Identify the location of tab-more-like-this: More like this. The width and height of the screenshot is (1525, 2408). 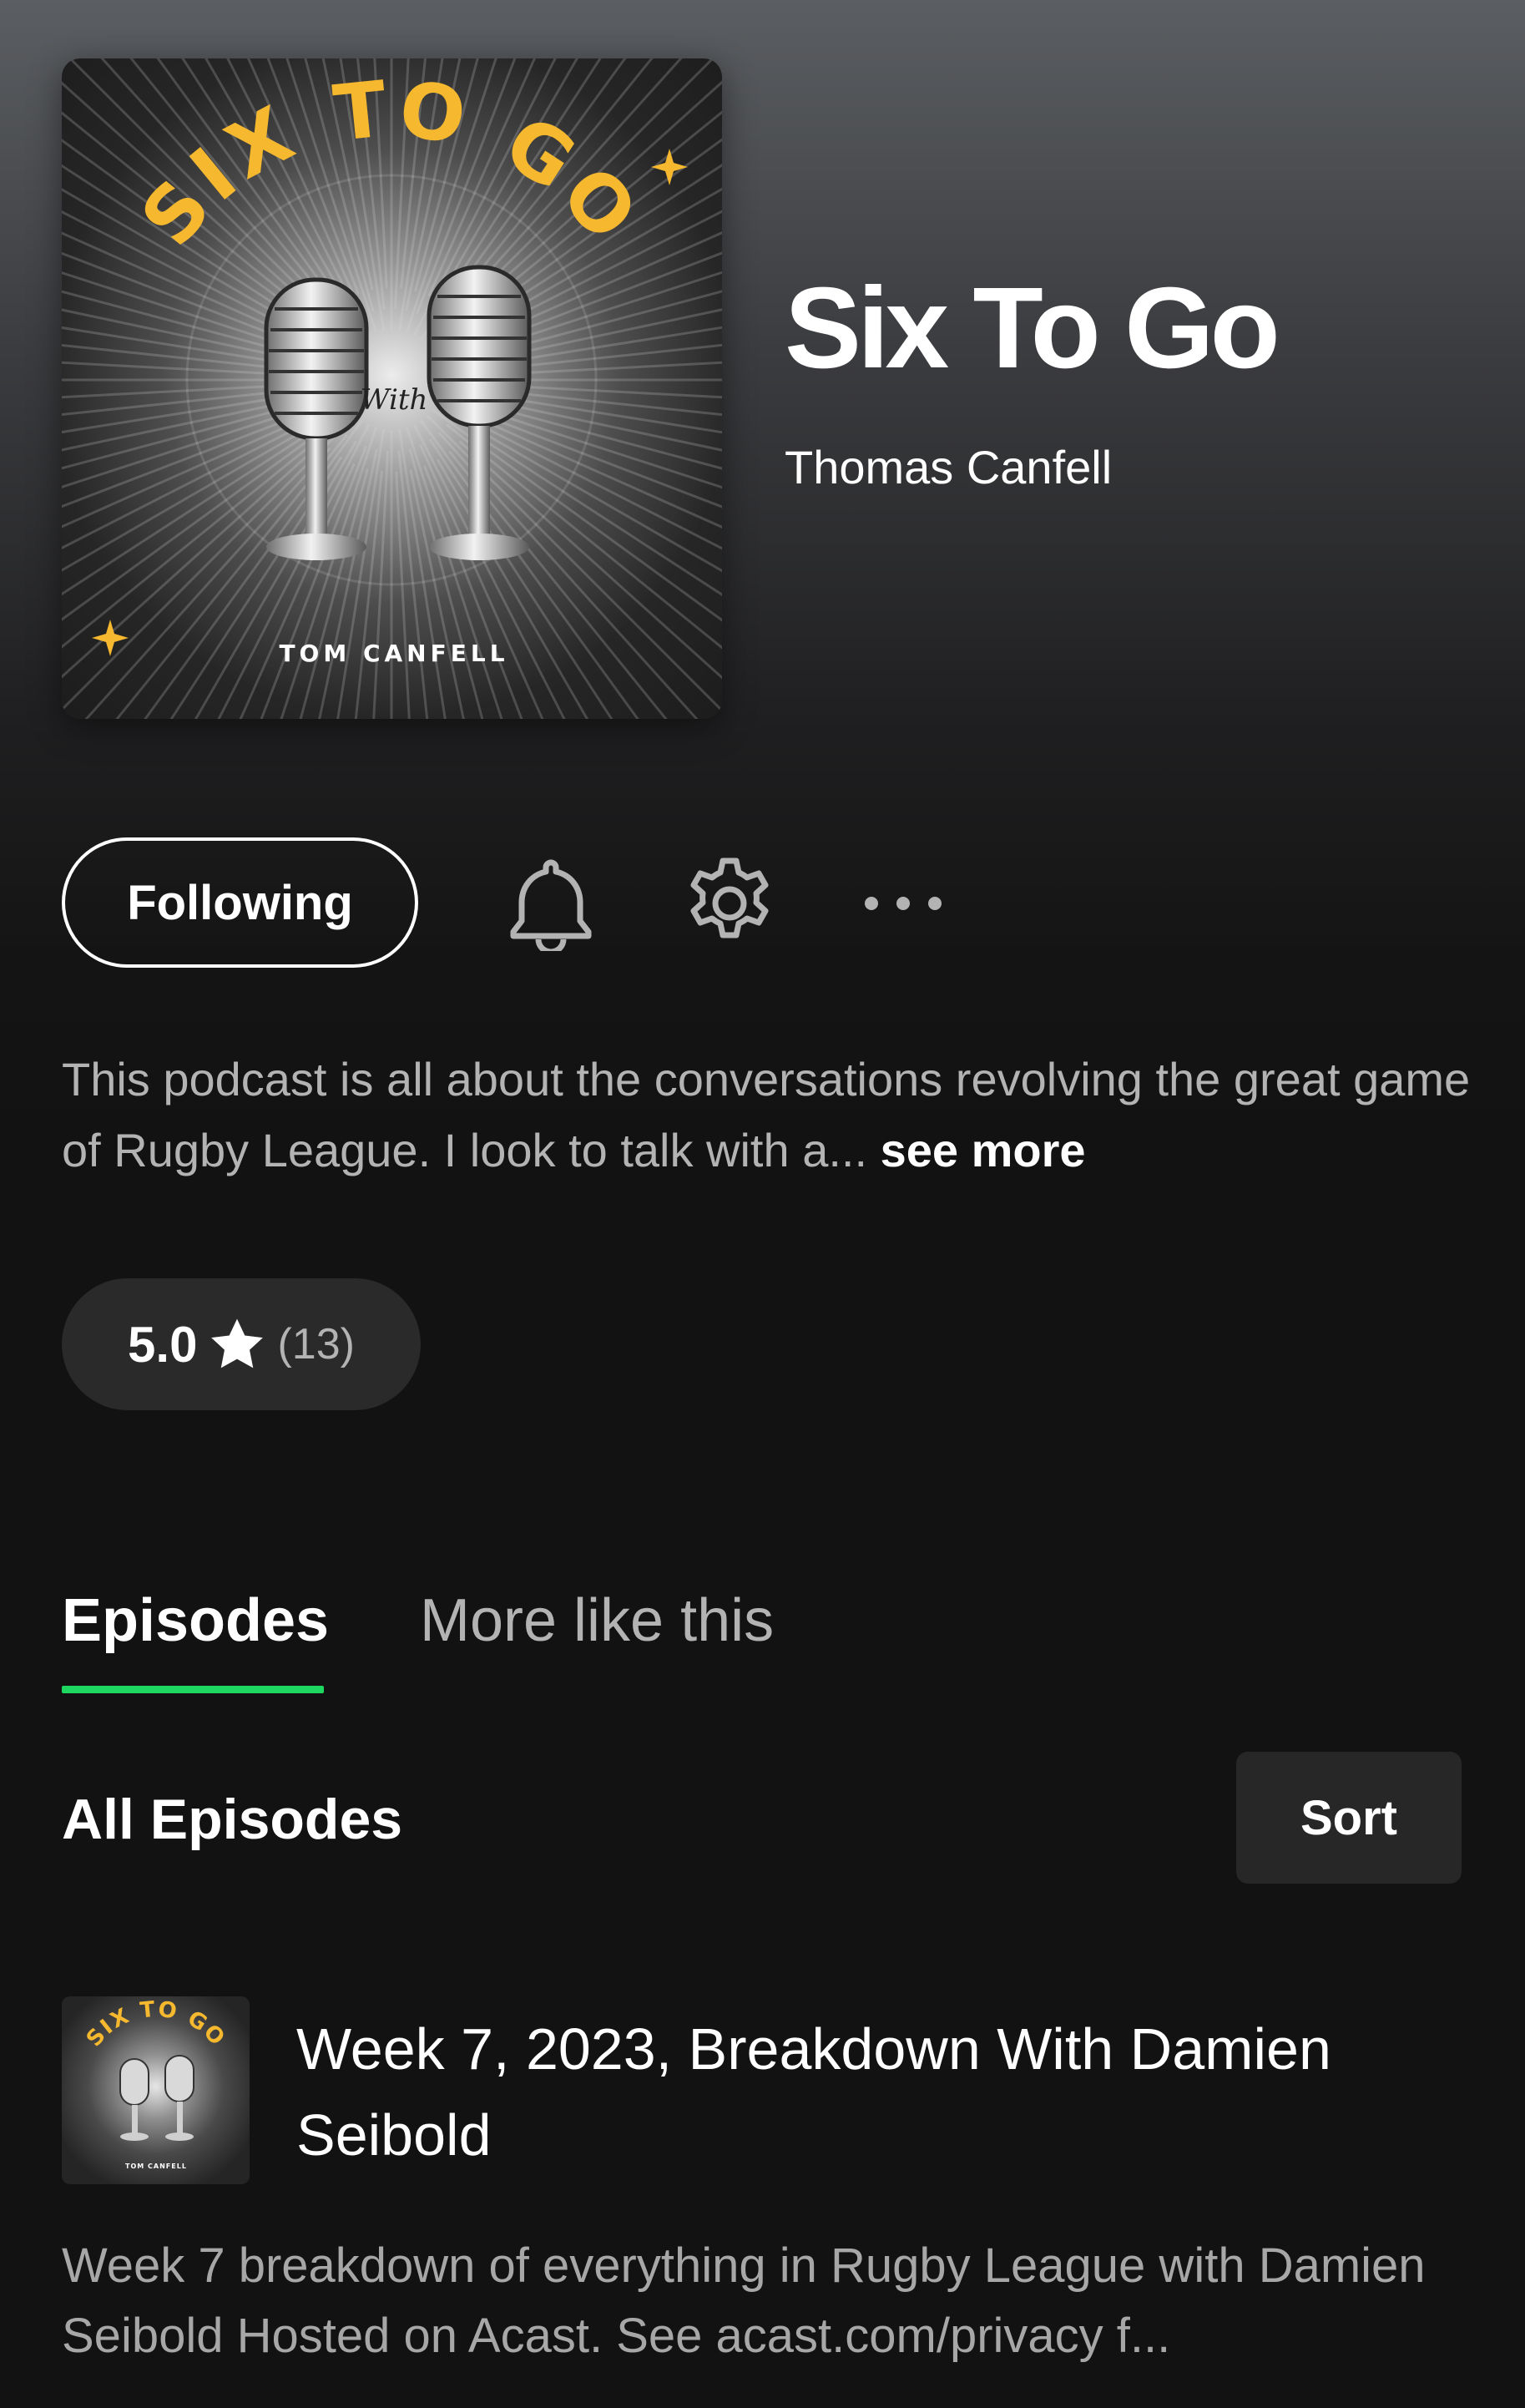
(597, 1621).